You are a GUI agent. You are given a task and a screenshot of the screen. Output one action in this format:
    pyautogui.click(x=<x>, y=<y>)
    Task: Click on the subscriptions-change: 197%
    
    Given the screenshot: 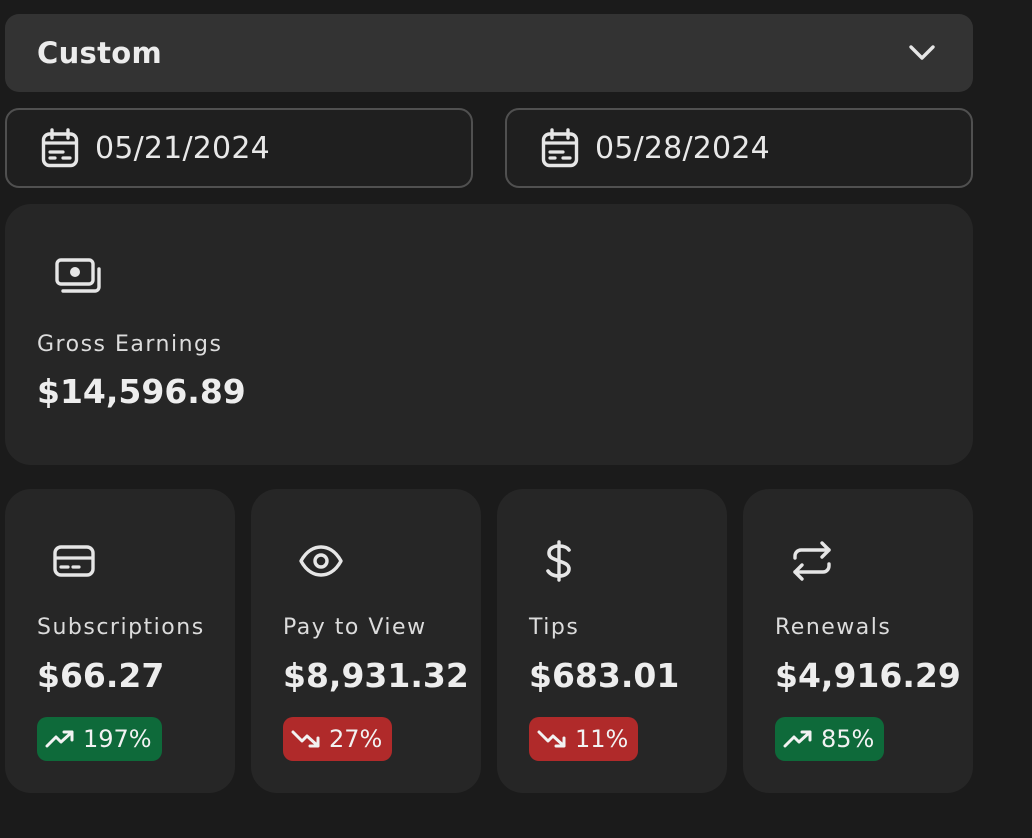 What is the action you would take?
    pyautogui.click(x=117, y=739)
    